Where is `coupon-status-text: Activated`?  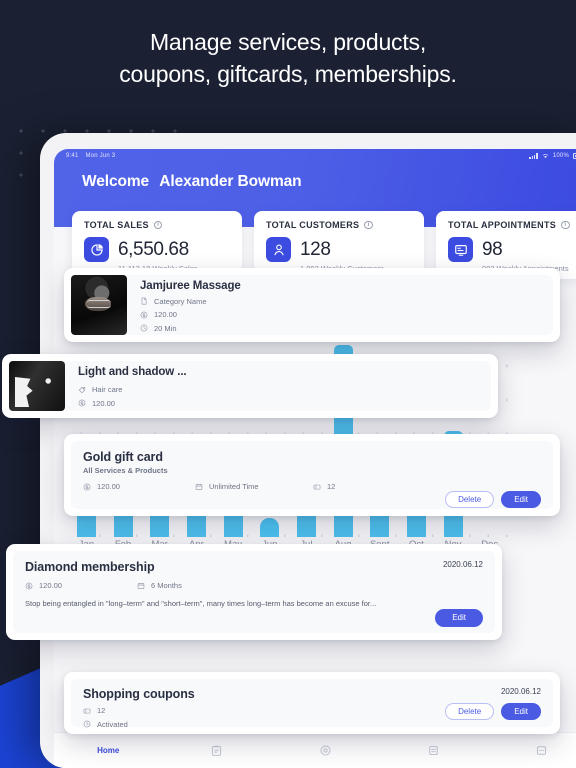
coupon-status-text: Activated is located at coordinates (112, 724).